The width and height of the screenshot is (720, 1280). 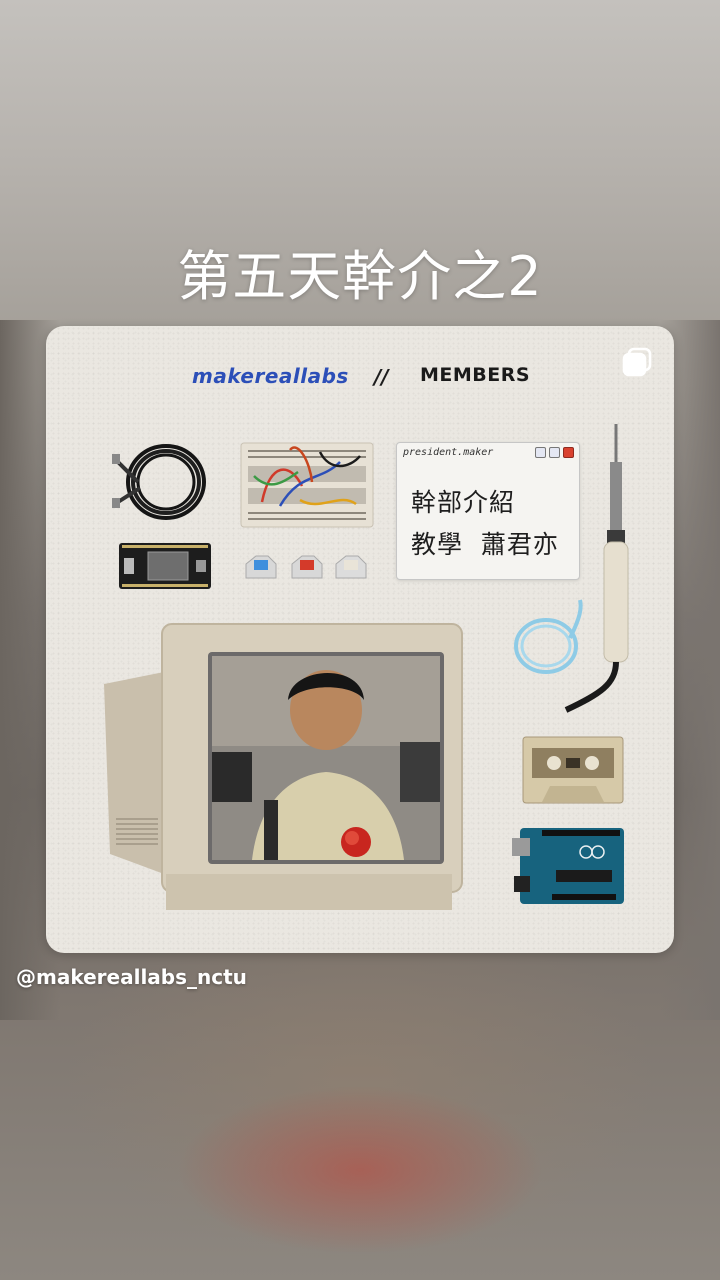 What do you see at coordinates (540, 452) in the screenshot?
I see `window-minimize-icon` at bounding box center [540, 452].